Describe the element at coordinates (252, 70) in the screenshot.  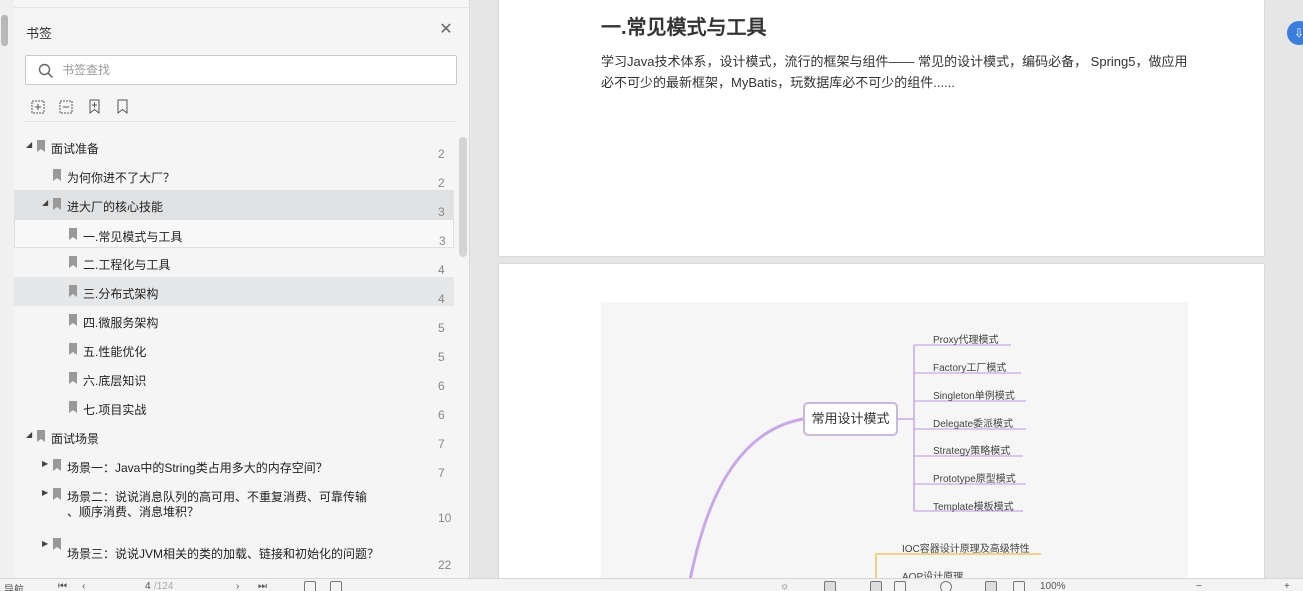
I see `bookmark-search-input` at that location.